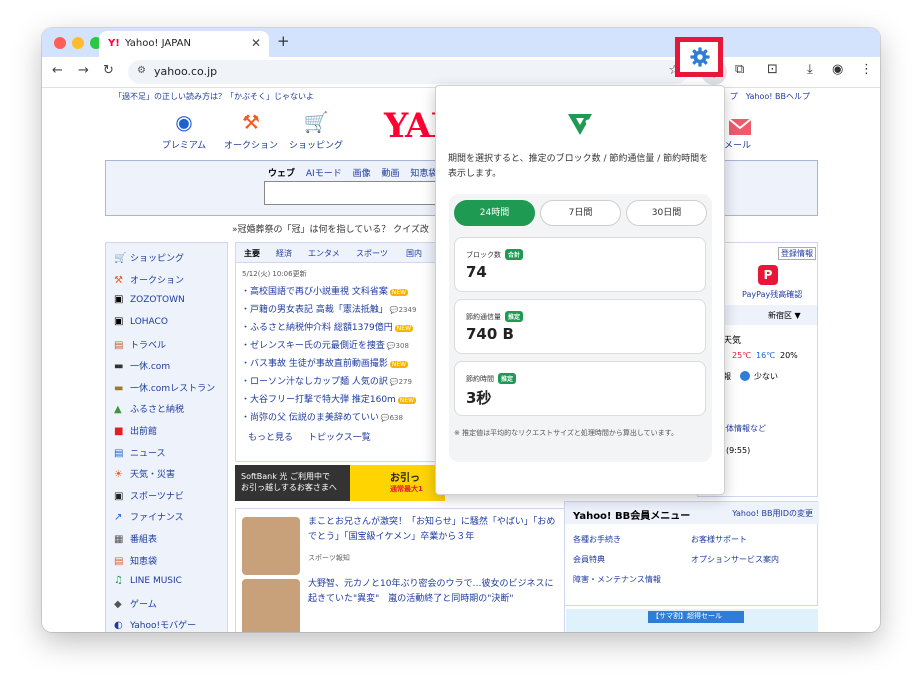 The height and width of the screenshot is (686, 922). I want to click on travel-ad-banner: 【サマ割】超得セール, so click(692, 620).